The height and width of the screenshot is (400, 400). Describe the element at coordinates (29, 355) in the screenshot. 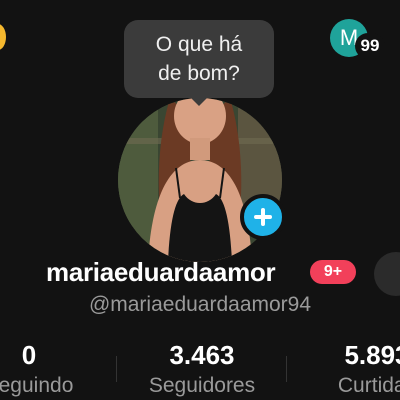

I see `stat-following-value: 0` at that location.